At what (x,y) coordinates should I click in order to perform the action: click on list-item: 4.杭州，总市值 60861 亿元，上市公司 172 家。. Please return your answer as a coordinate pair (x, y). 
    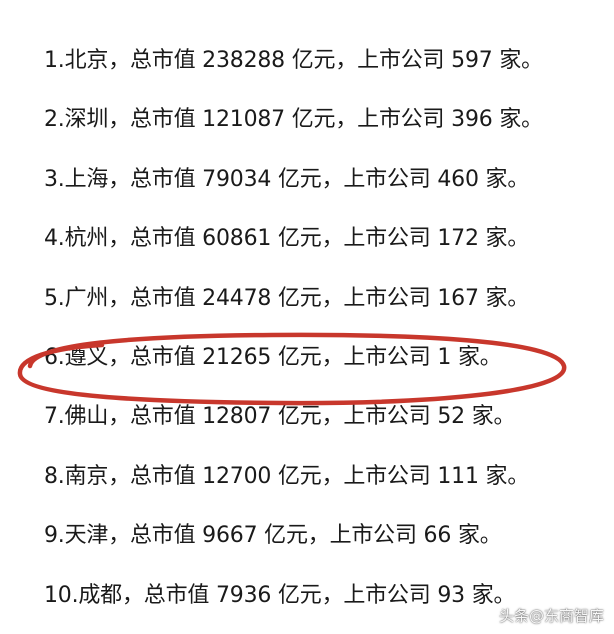
    Looking at the image, I should click on (287, 239).